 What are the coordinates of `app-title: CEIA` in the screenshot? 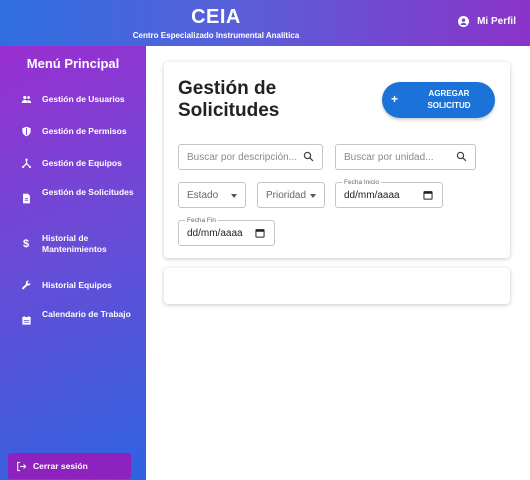 It's located at (216, 17).